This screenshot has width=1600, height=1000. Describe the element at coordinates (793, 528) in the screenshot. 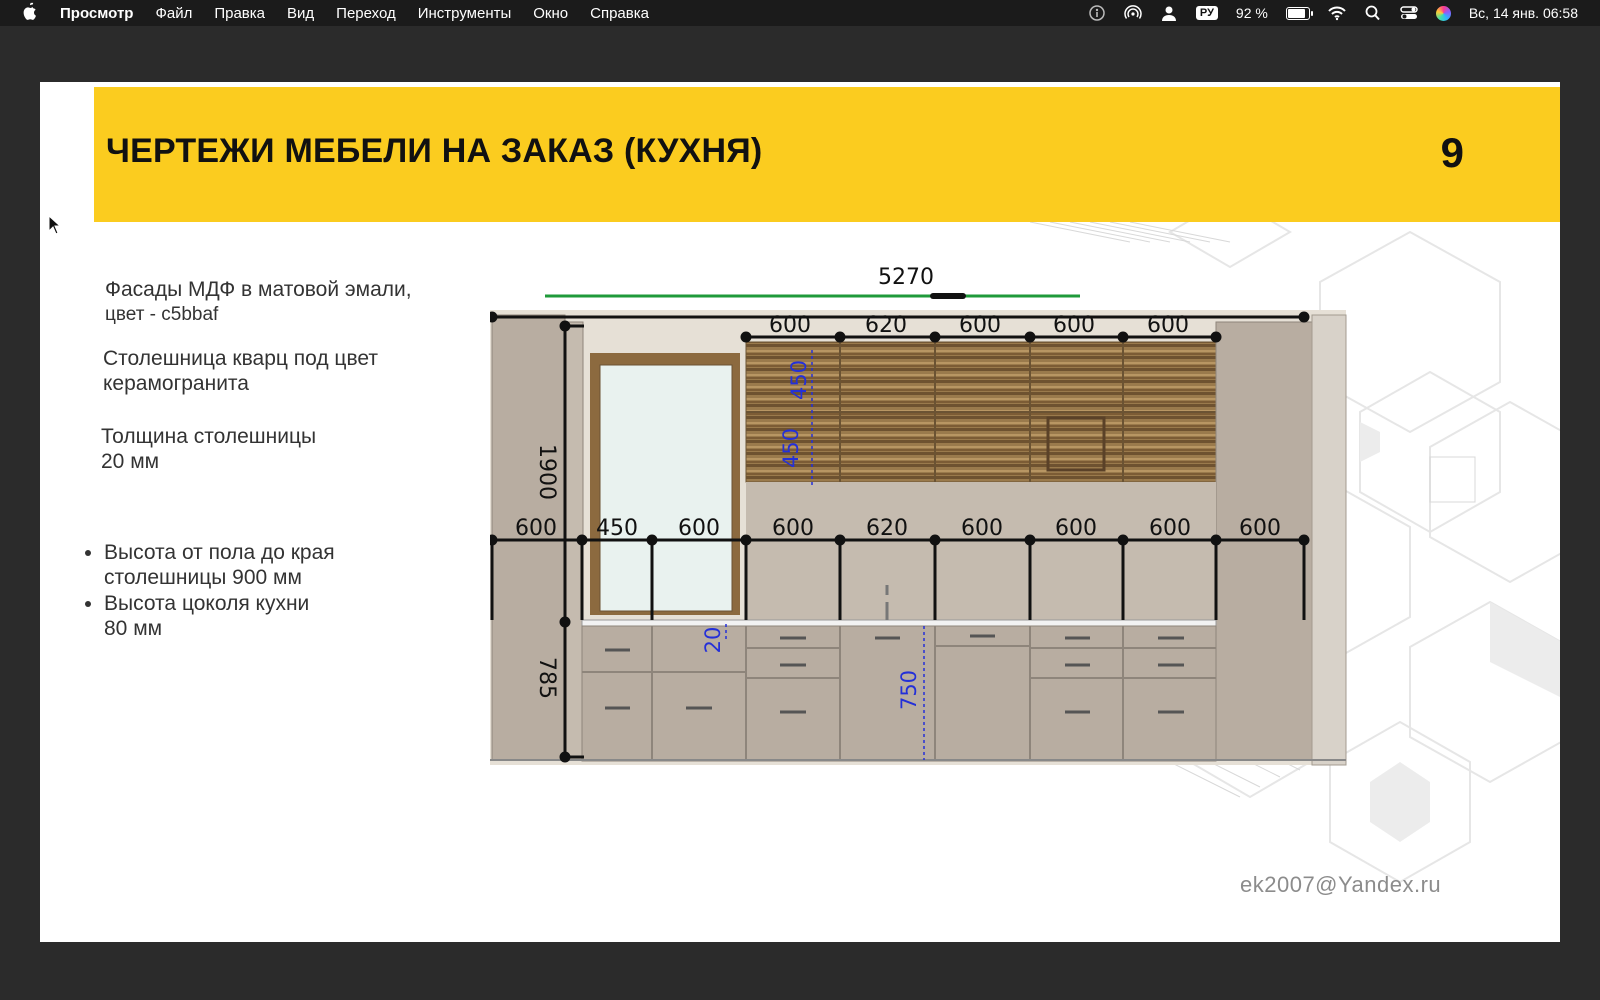

I see `dim-lower-4: 600` at that location.